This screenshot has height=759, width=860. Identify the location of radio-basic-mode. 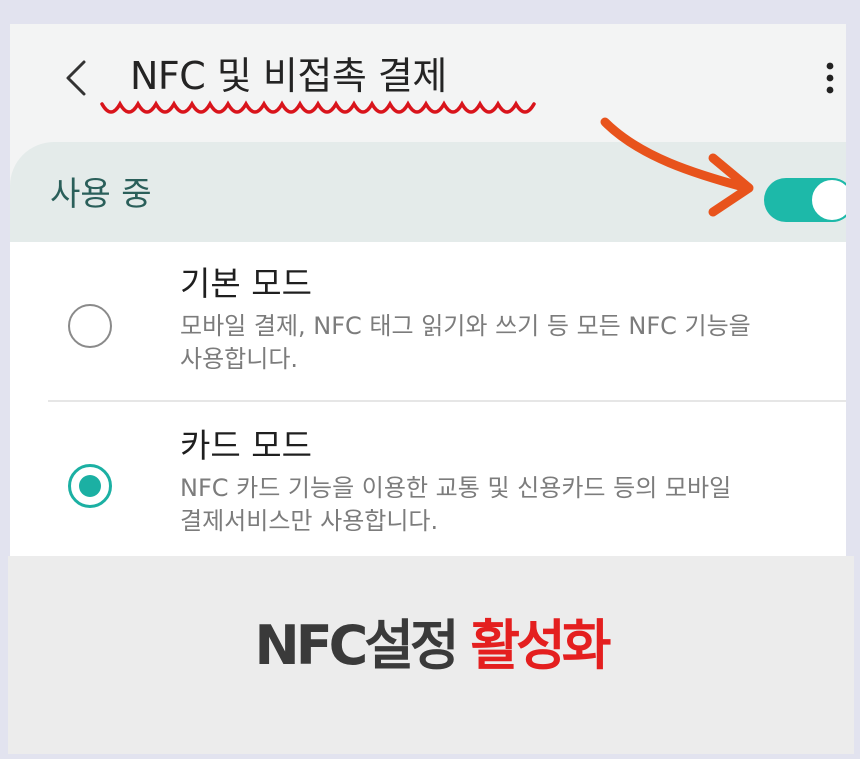
(90, 326).